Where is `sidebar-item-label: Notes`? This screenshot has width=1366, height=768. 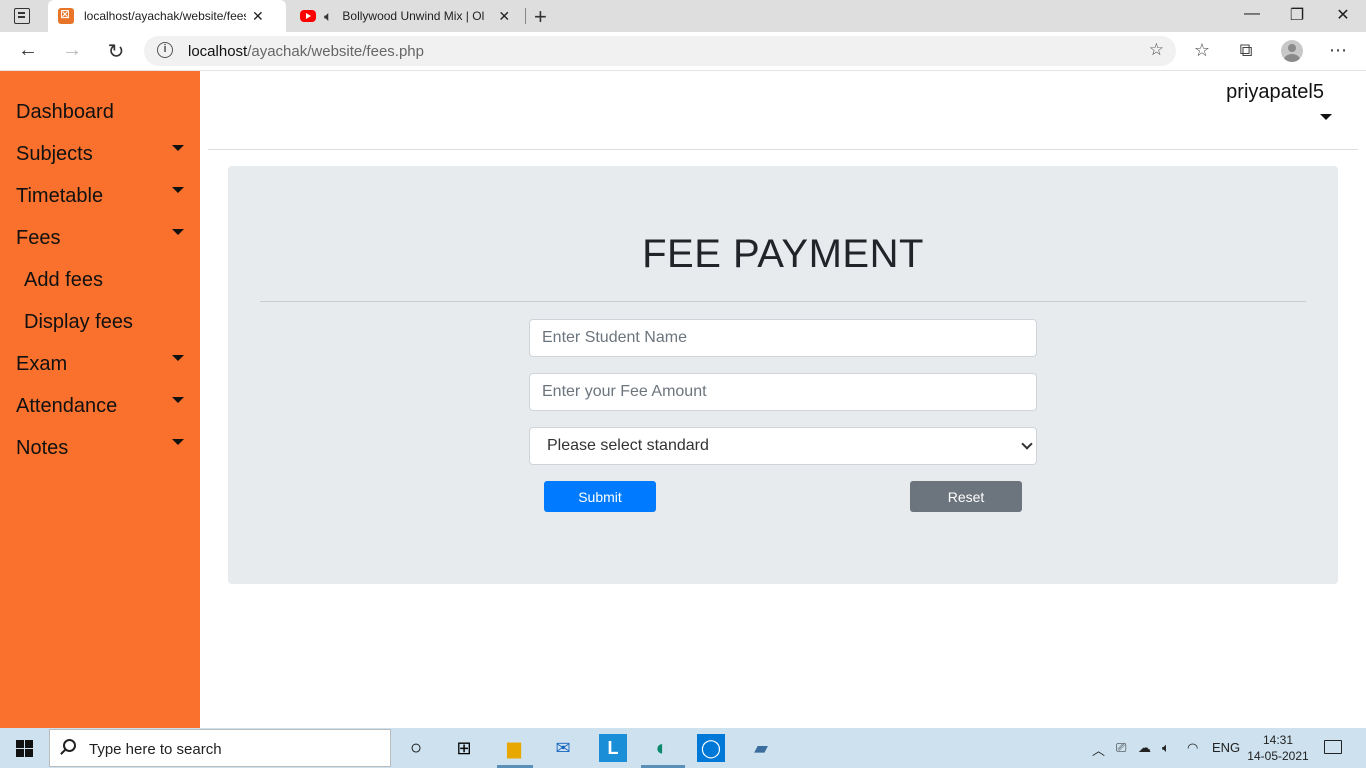
sidebar-item-label: Notes is located at coordinates (42, 447).